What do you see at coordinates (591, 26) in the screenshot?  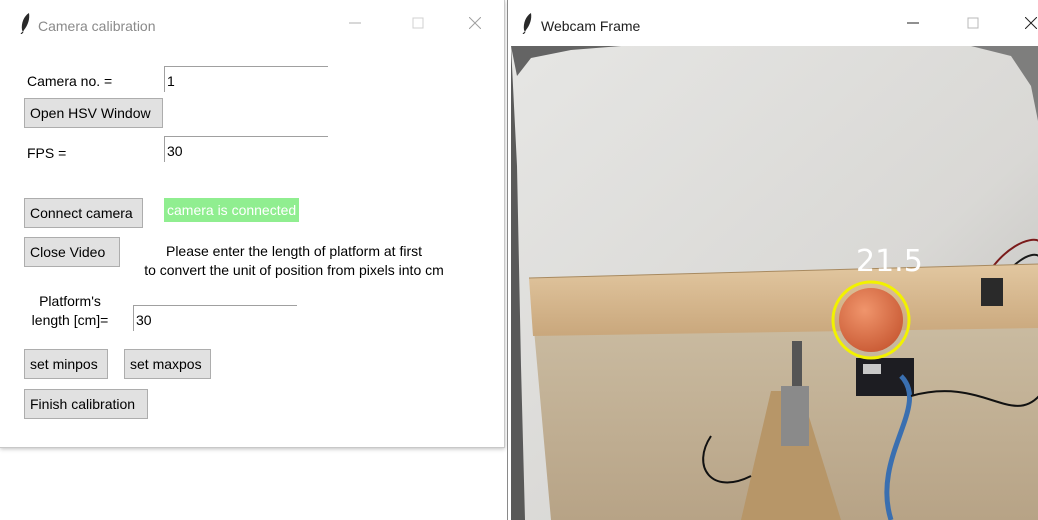 I see `window-title: Webcam Frame` at bounding box center [591, 26].